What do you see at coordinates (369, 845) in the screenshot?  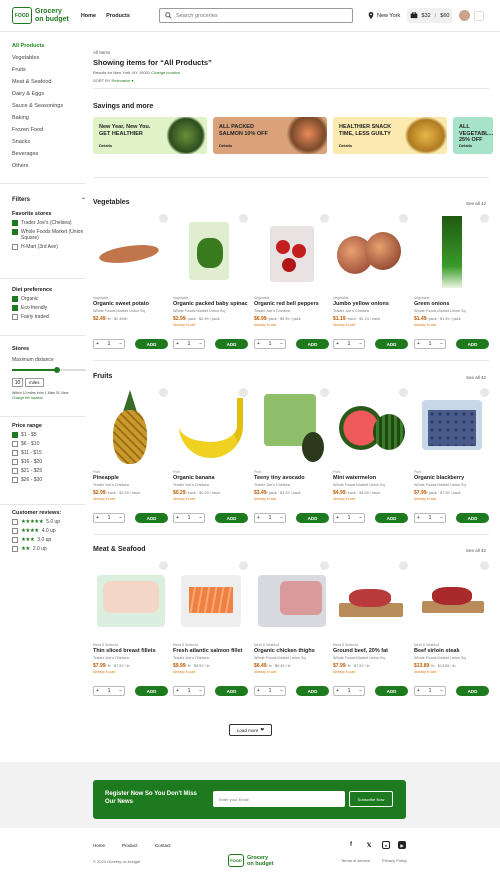 I see `twitter-icon: 𝕏` at bounding box center [369, 845].